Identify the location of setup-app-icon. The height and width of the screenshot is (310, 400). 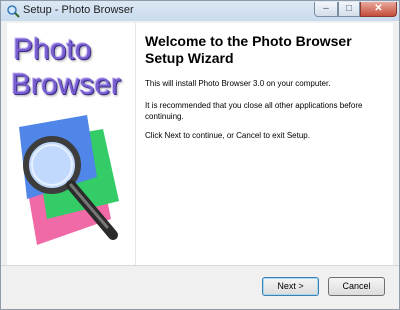
(13, 11).